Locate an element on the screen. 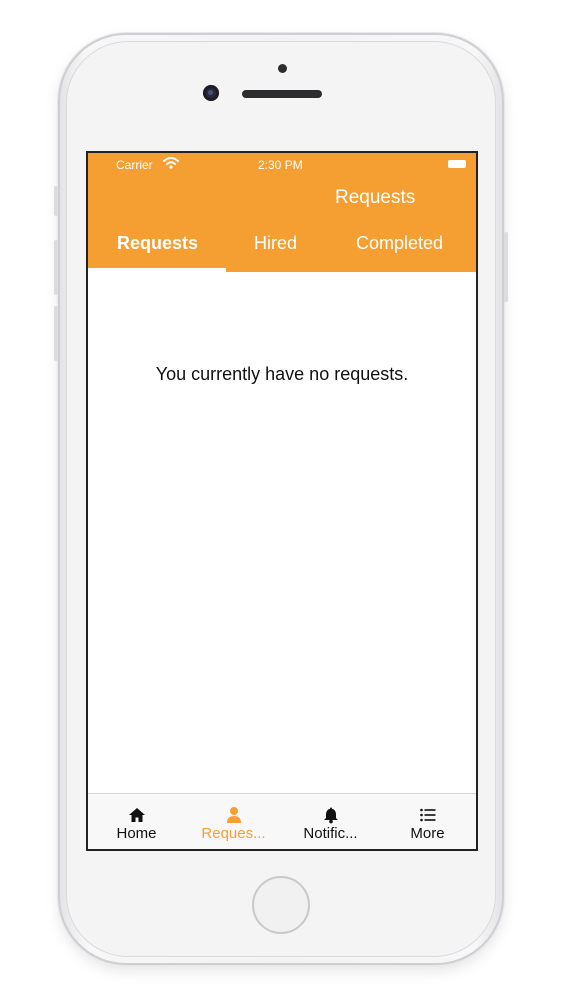 Image resolution: width=563 pixels, height=1000 pixels. tabbar-item-more: More is located at coordinates (427, 821).